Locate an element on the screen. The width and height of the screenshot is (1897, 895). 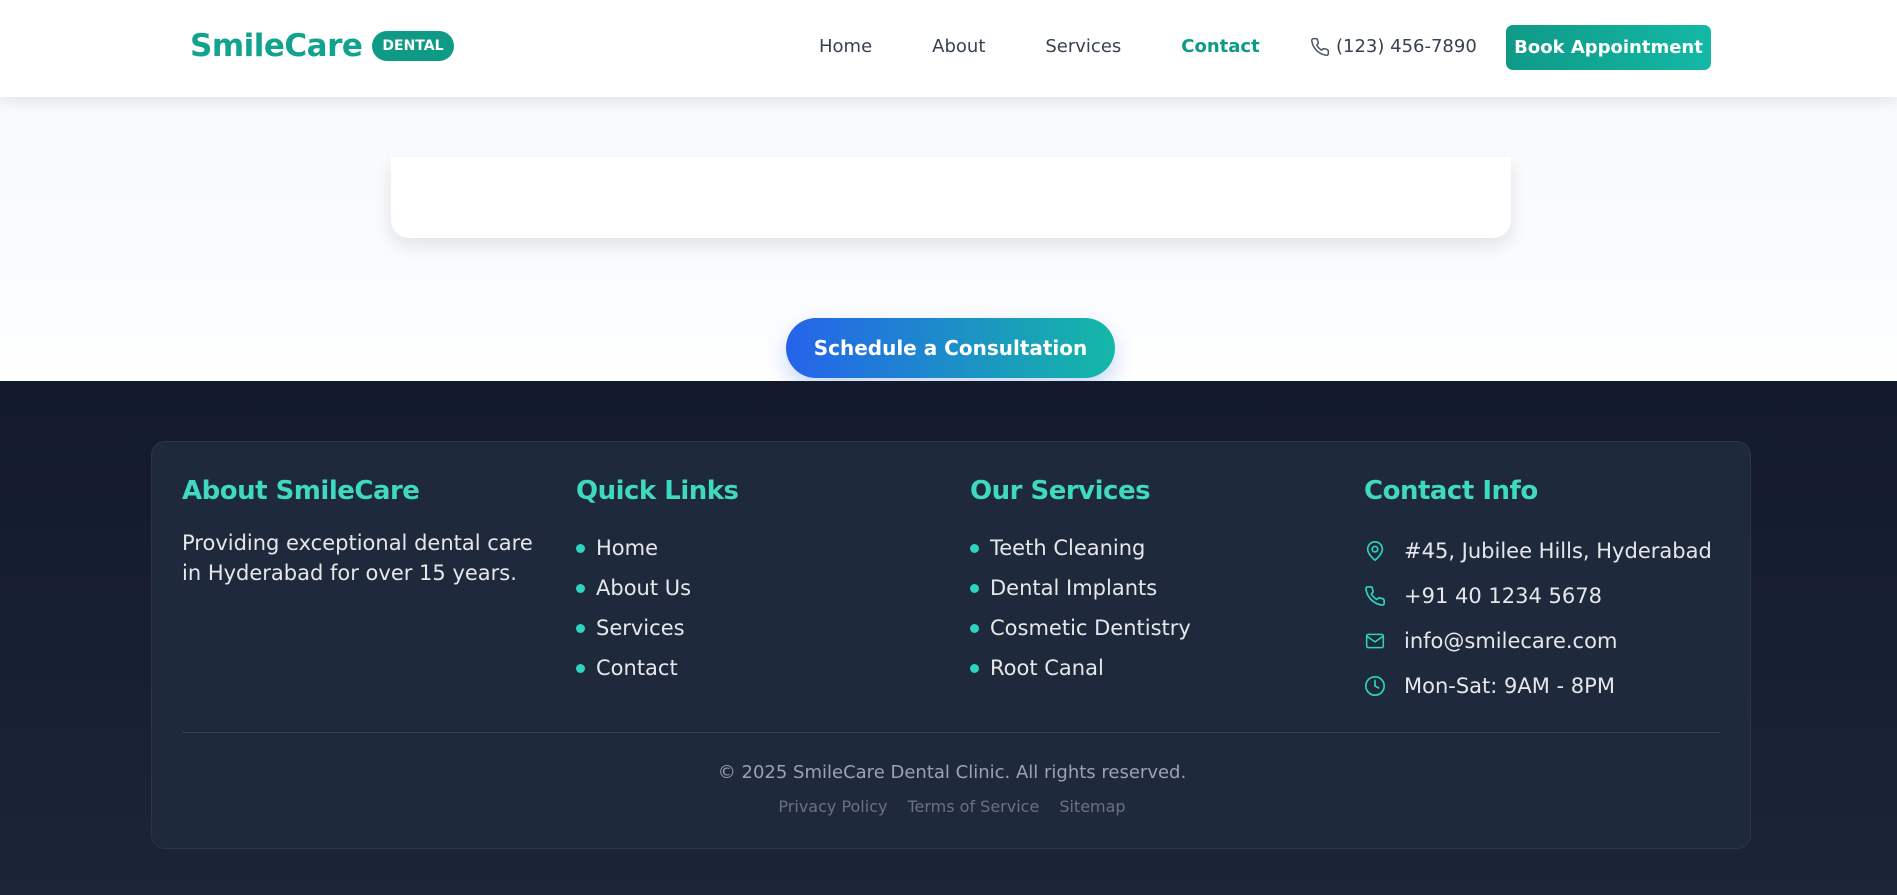
footer-contact-title: Contact Info is located at coordinates (1451, 491).